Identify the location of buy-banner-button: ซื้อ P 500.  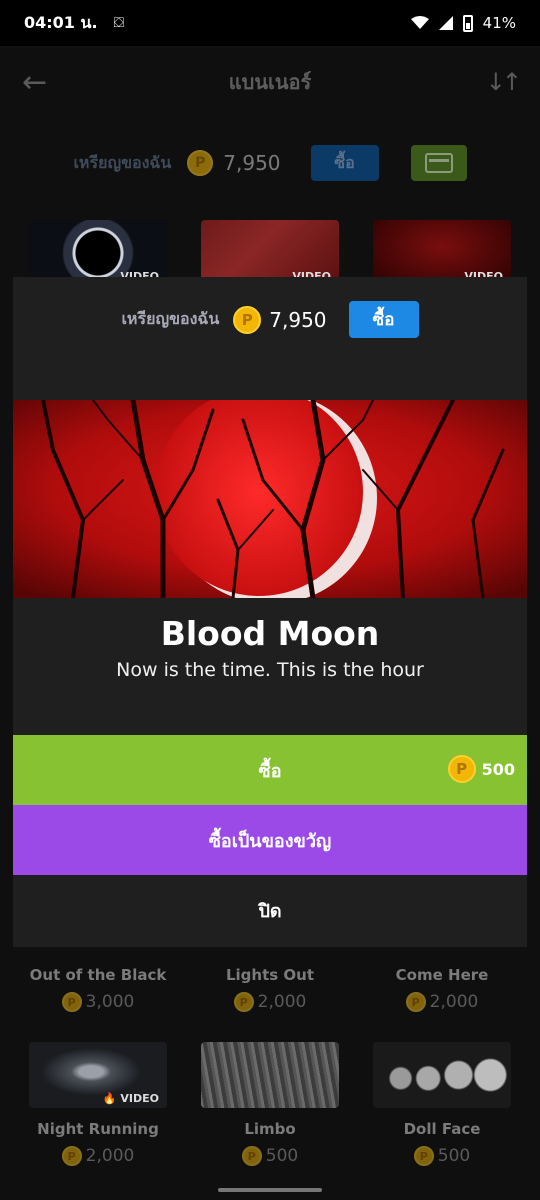
(270, 770).